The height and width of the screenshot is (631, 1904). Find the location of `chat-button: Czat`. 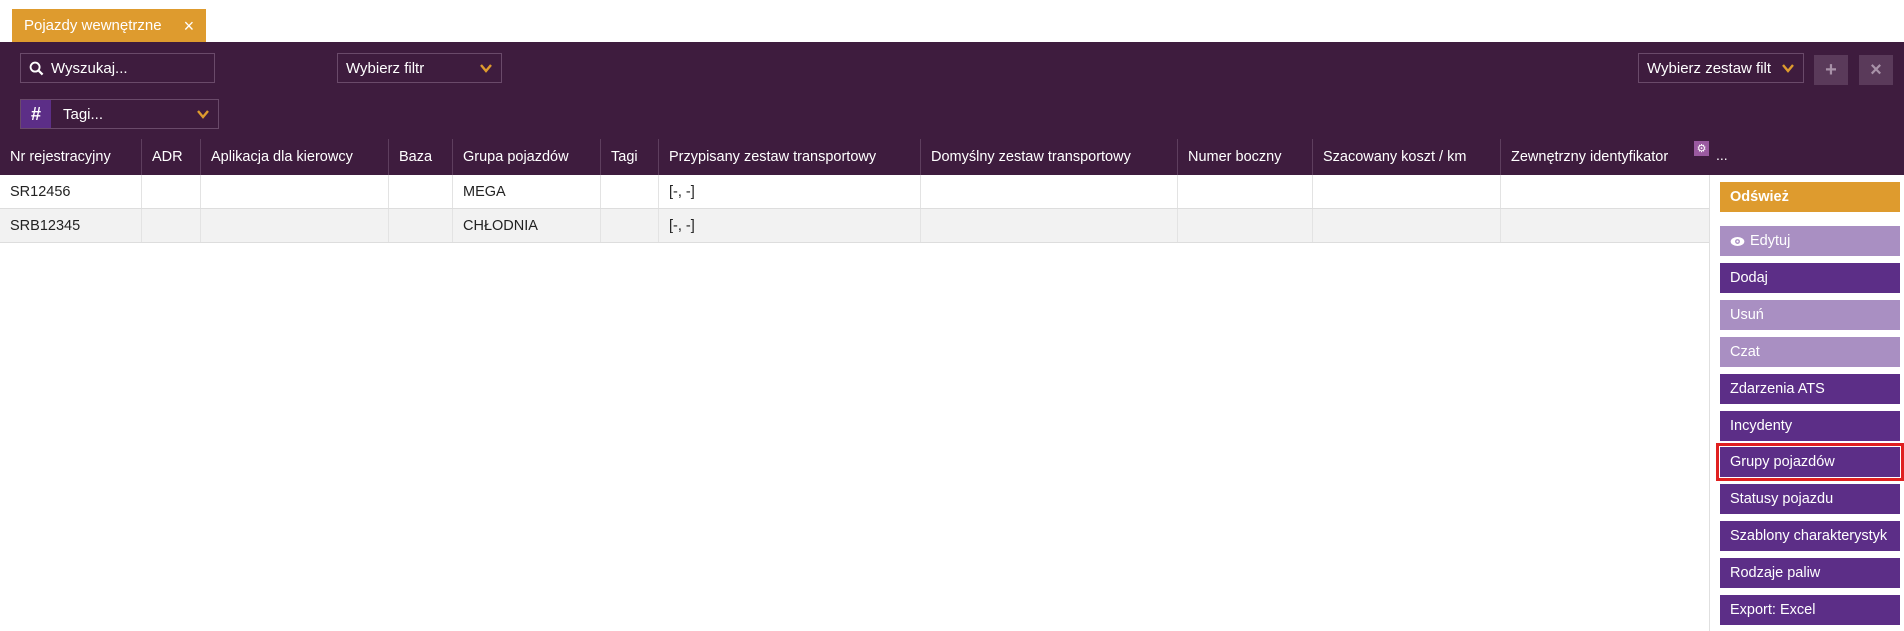

chat-button: Czat is located at coordinates (1810, 352).